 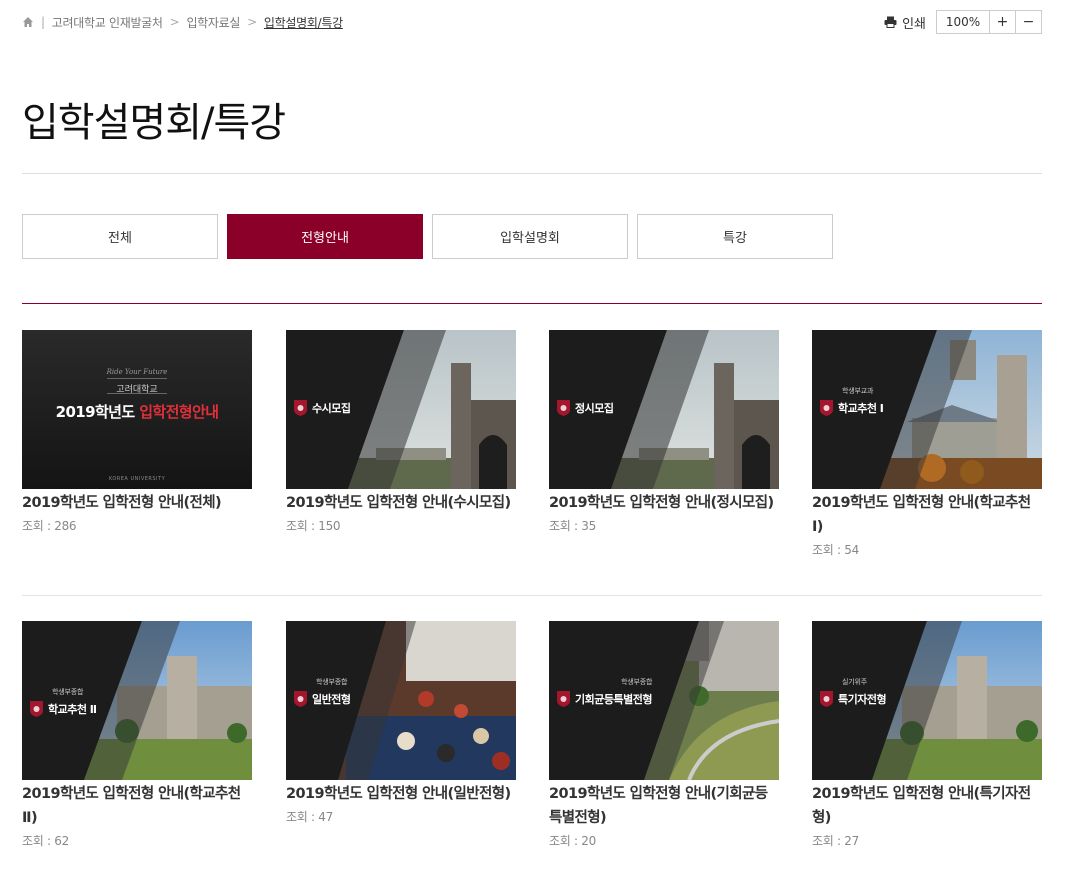 I want to click on page-tools: 인쇄 100% + −, so click(x=963, y=22).